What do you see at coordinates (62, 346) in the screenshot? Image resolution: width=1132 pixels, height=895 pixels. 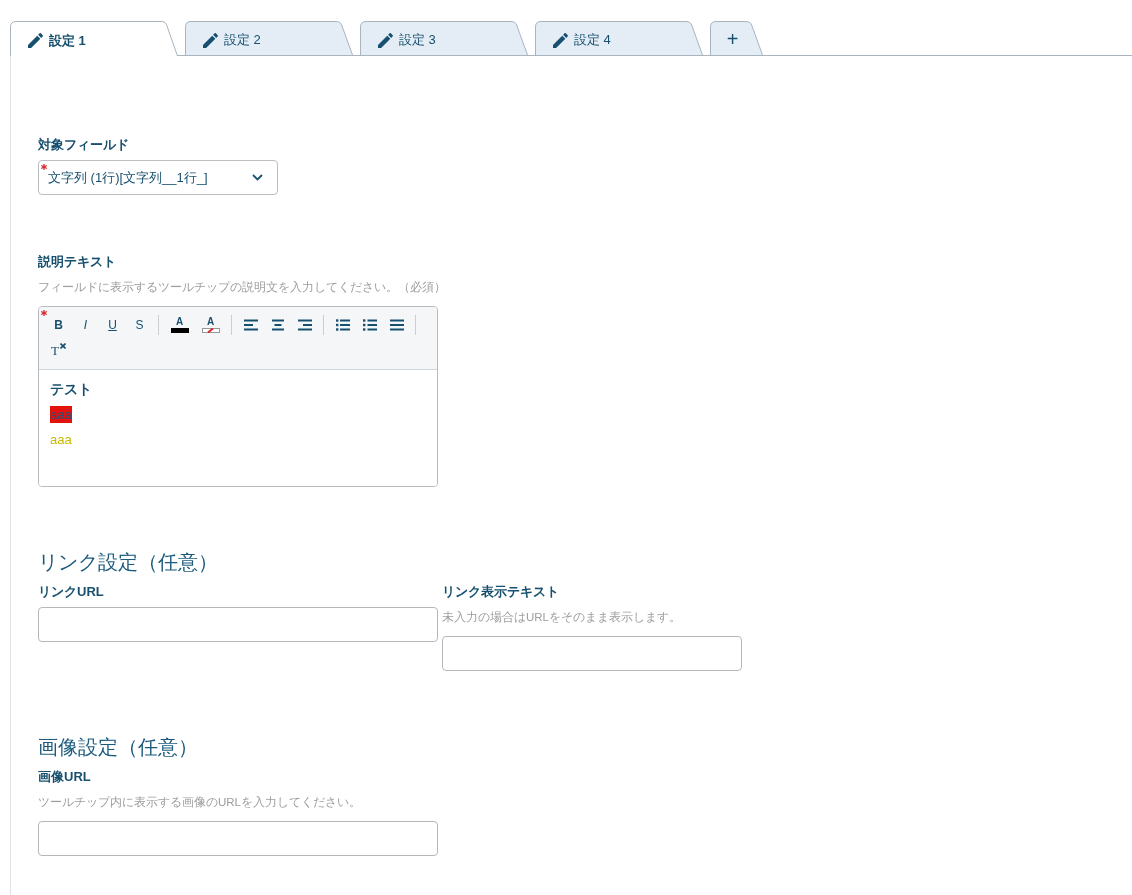 I see `x-mark-icon` at bounding box center [62, 346].